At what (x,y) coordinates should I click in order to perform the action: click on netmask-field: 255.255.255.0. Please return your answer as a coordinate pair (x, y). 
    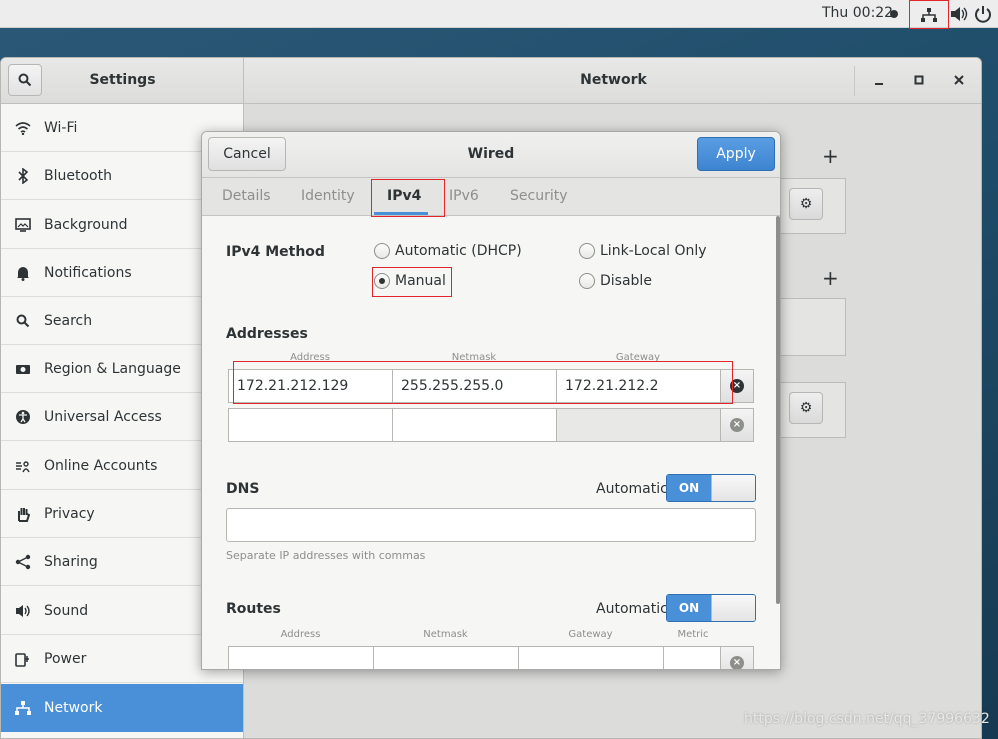
    Looking at the image, I should click on (474, 386).